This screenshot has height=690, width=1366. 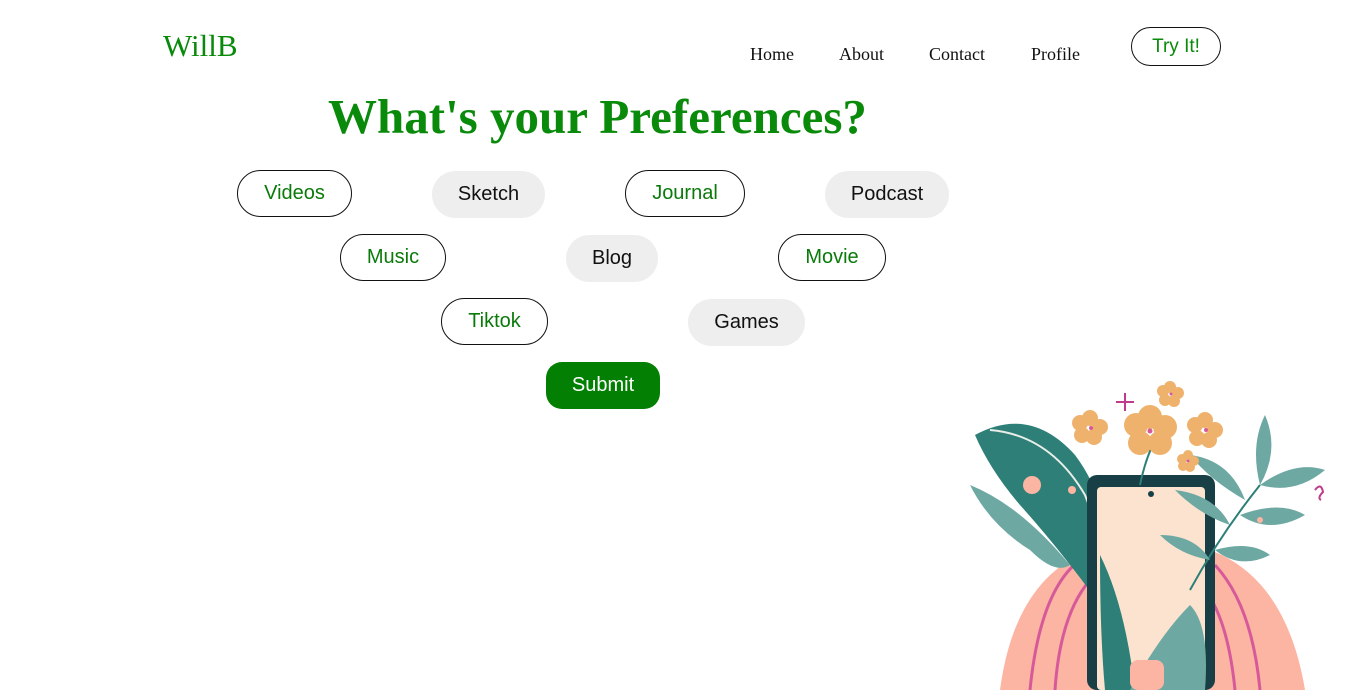 I want to click on option-movie: Movie, so click(x=832, y=257).